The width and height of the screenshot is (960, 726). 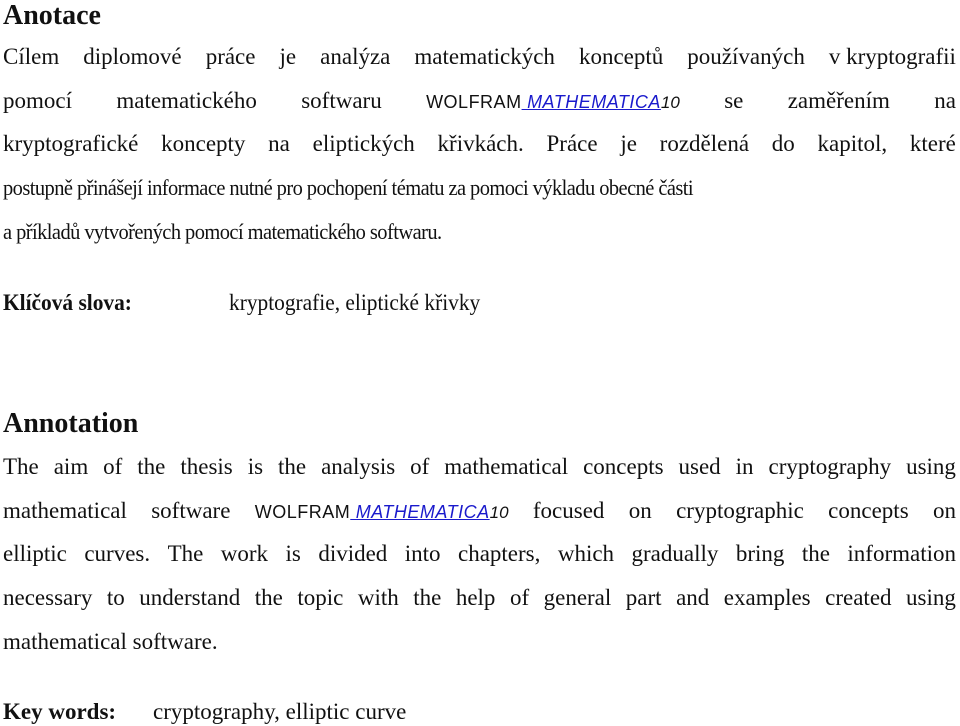 What do you see at coordinates (746, 56) in the screenshot?
I see `word: používaných` at bounding box center [746, 56].